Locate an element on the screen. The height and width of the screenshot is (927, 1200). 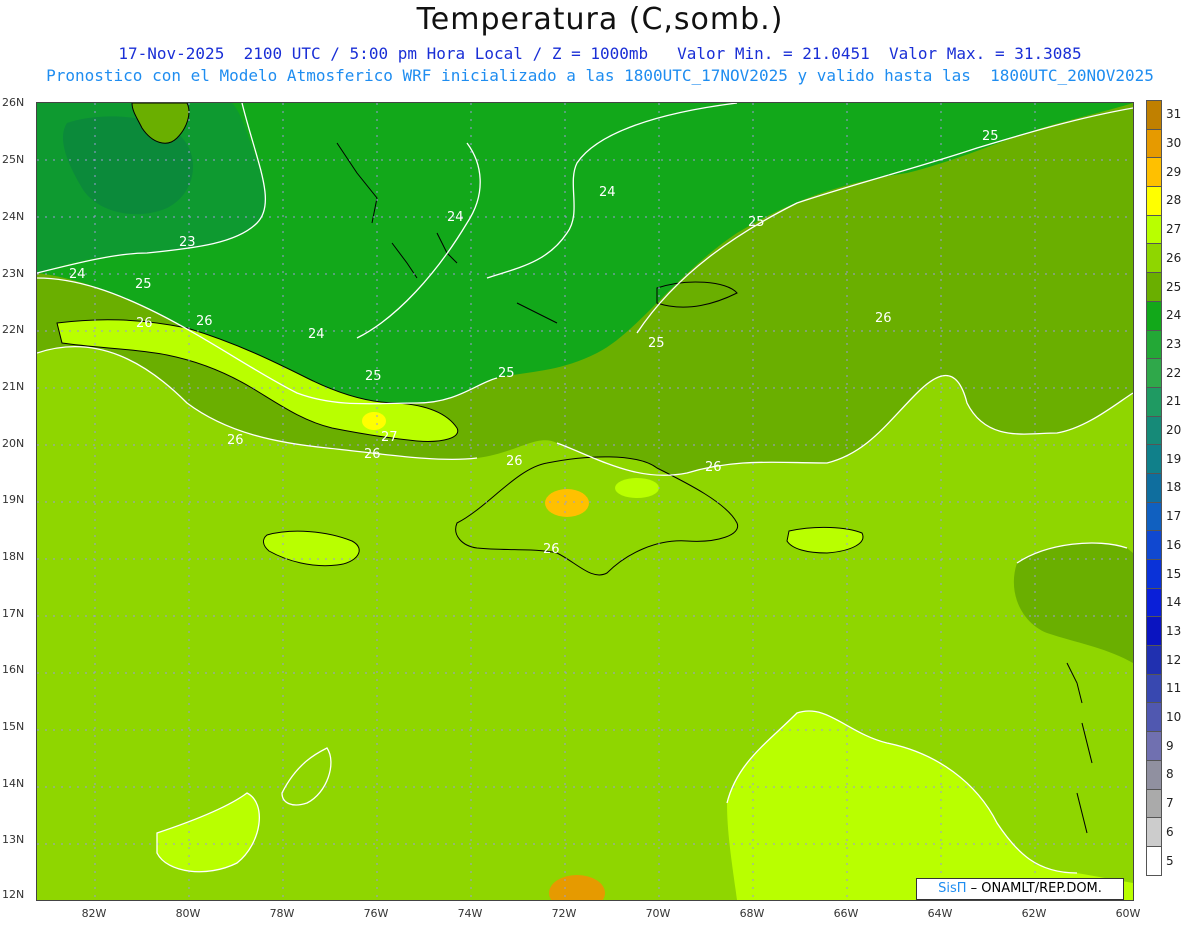
color-scale-label: 9 is located at coordinates (1170, 745).